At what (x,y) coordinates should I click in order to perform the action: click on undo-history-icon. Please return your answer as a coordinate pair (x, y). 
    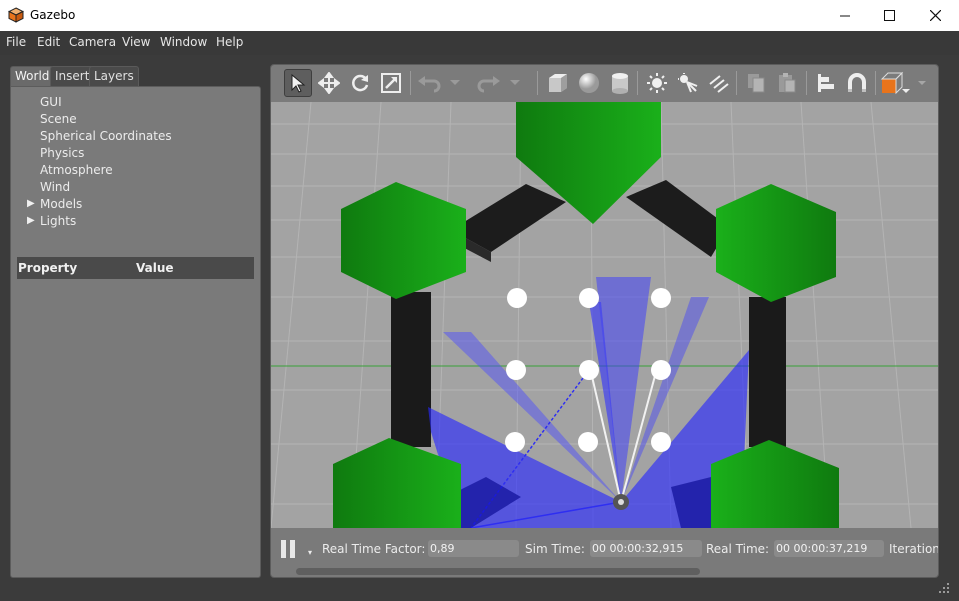
    Looking at the image, I should click on (455, 82).